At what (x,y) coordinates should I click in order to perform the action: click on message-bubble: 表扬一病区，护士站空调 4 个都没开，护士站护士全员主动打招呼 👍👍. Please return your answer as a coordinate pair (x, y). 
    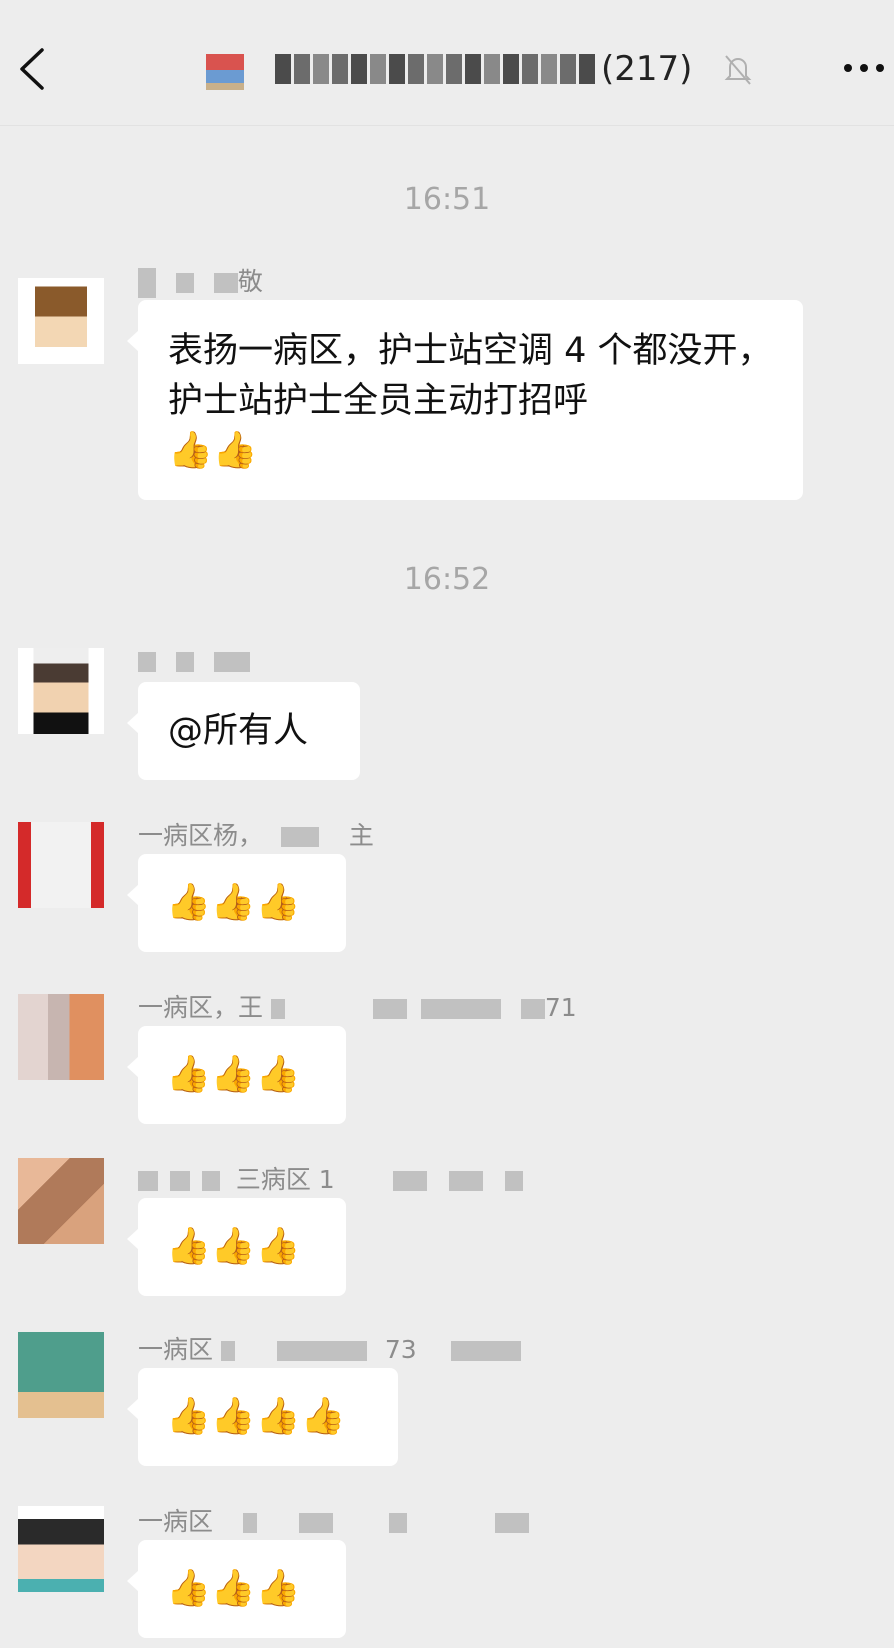
    Looking at the image, I should click on (465, 400).